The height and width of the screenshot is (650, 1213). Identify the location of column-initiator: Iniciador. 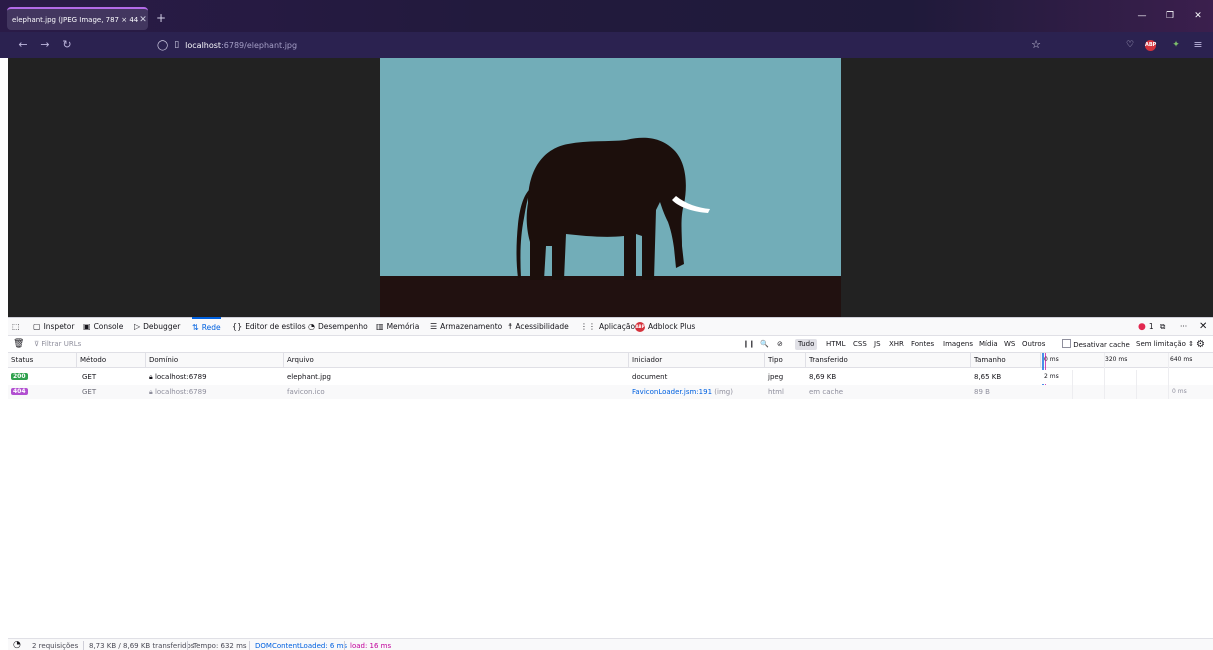
(647, 360).